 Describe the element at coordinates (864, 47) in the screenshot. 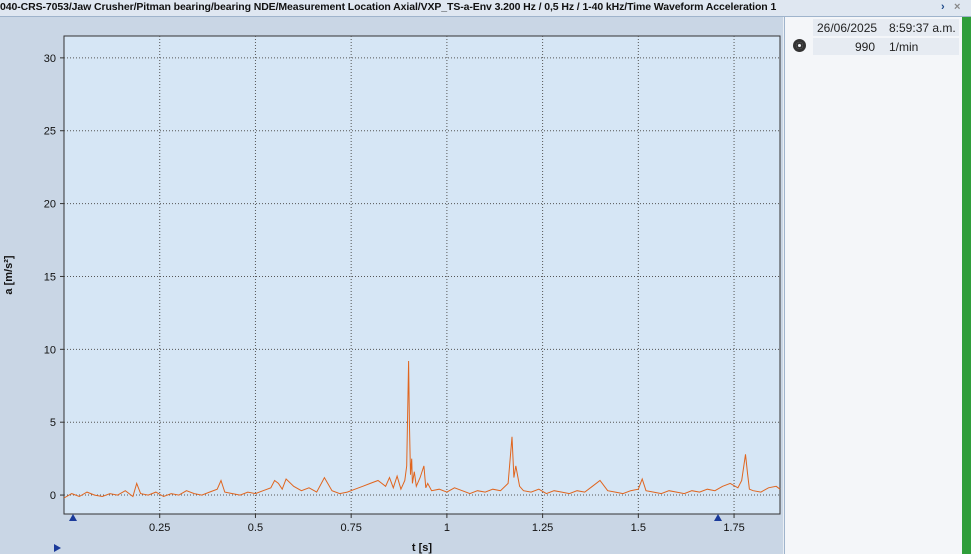

I see `speed-value: 990` at that location.